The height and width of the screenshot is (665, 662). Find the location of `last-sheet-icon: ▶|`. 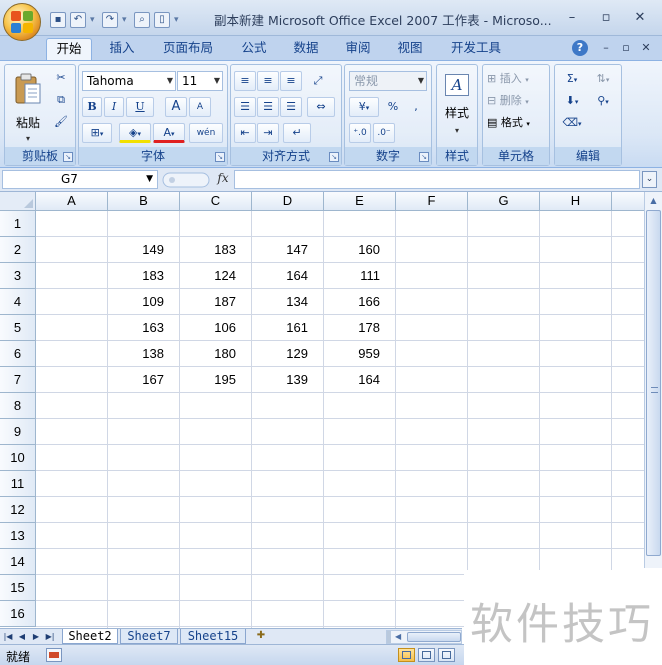

last-sheet-icon: ▶| is located at coordinates (50, 636).